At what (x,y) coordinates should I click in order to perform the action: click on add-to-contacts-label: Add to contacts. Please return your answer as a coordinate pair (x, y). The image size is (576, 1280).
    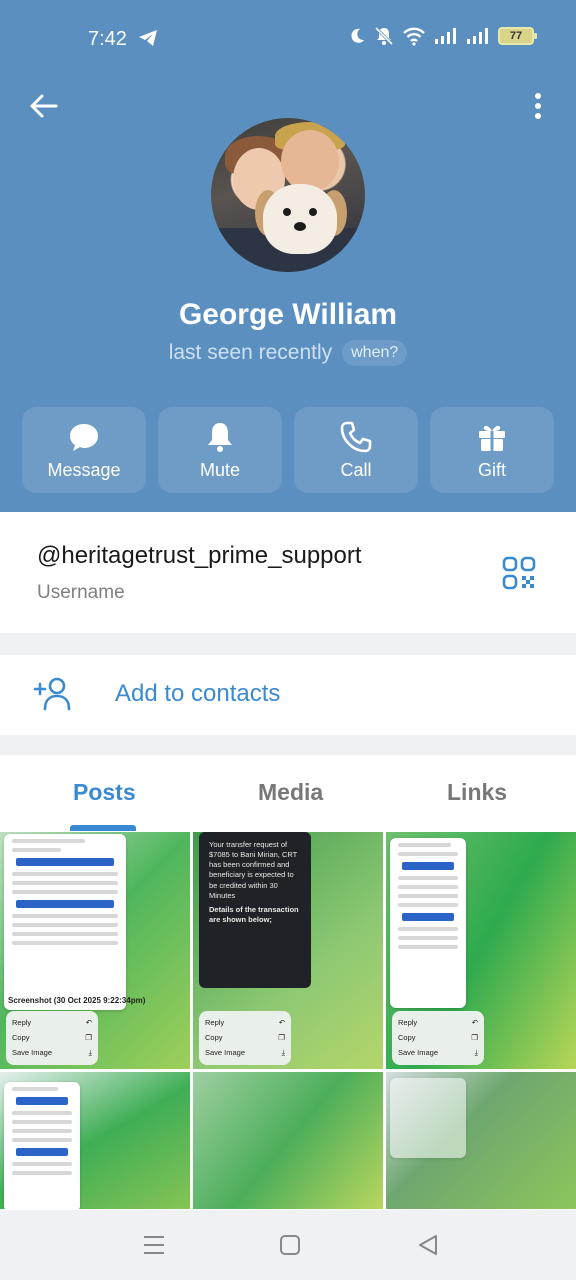
    Looking at the image, I should click on (198, 693).